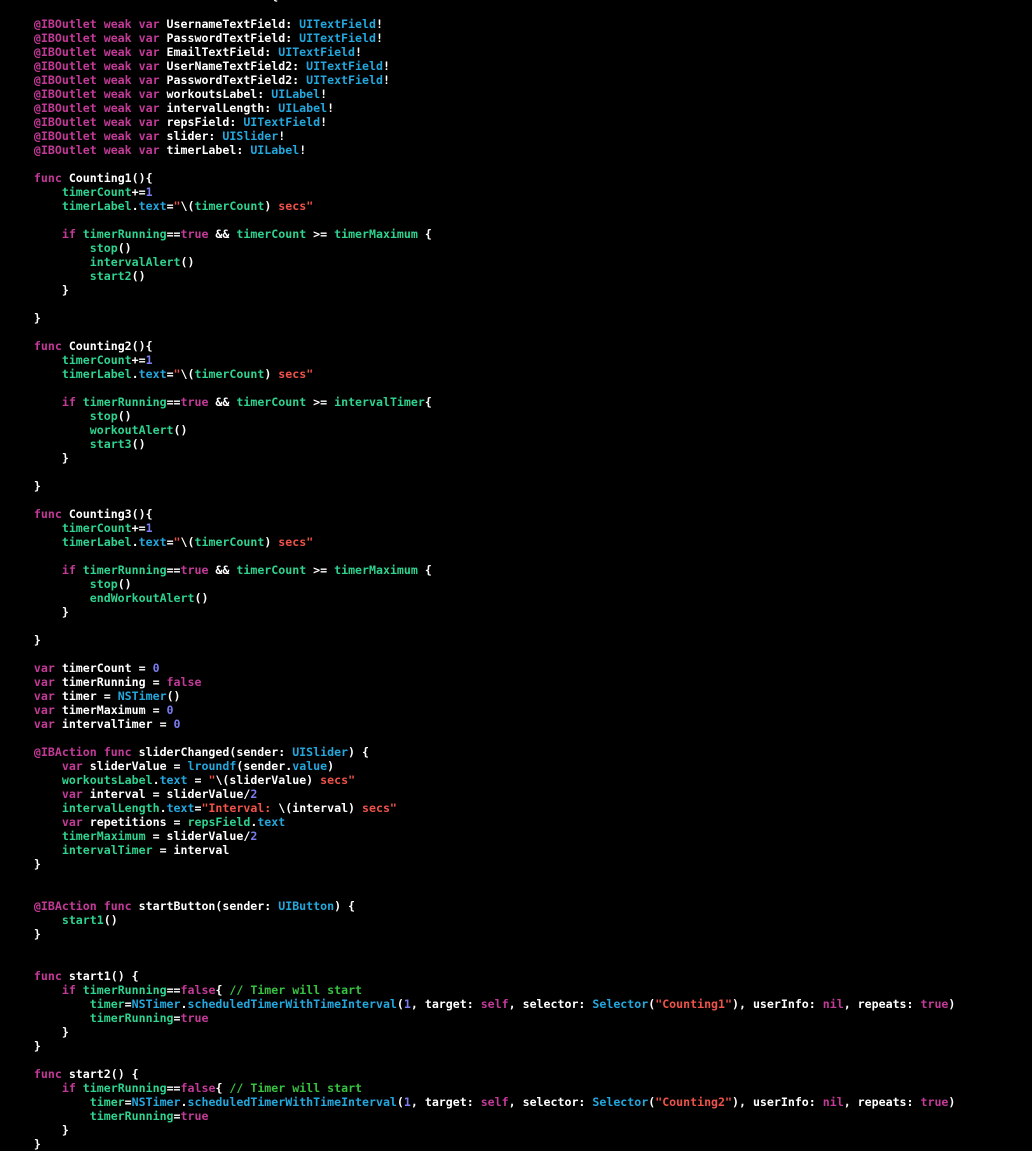 Image resolution: width=1032 pixels, height=1151 pixels. What do you see at coordinates (306, 906) in the screenshot?
I see `code-token: UIButton` at bounding box center [306, 906].